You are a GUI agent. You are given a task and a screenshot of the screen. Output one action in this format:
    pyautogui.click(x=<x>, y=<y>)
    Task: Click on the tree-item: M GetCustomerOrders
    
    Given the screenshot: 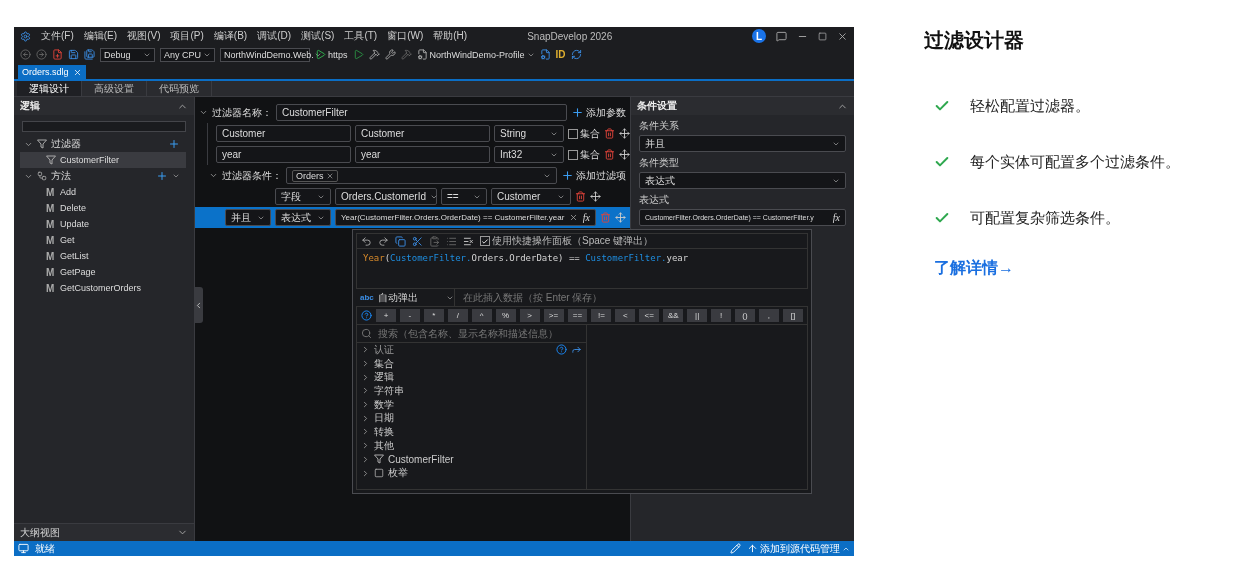 What is the action you would take?
    pyautogui.click(x=103, y=288)
    